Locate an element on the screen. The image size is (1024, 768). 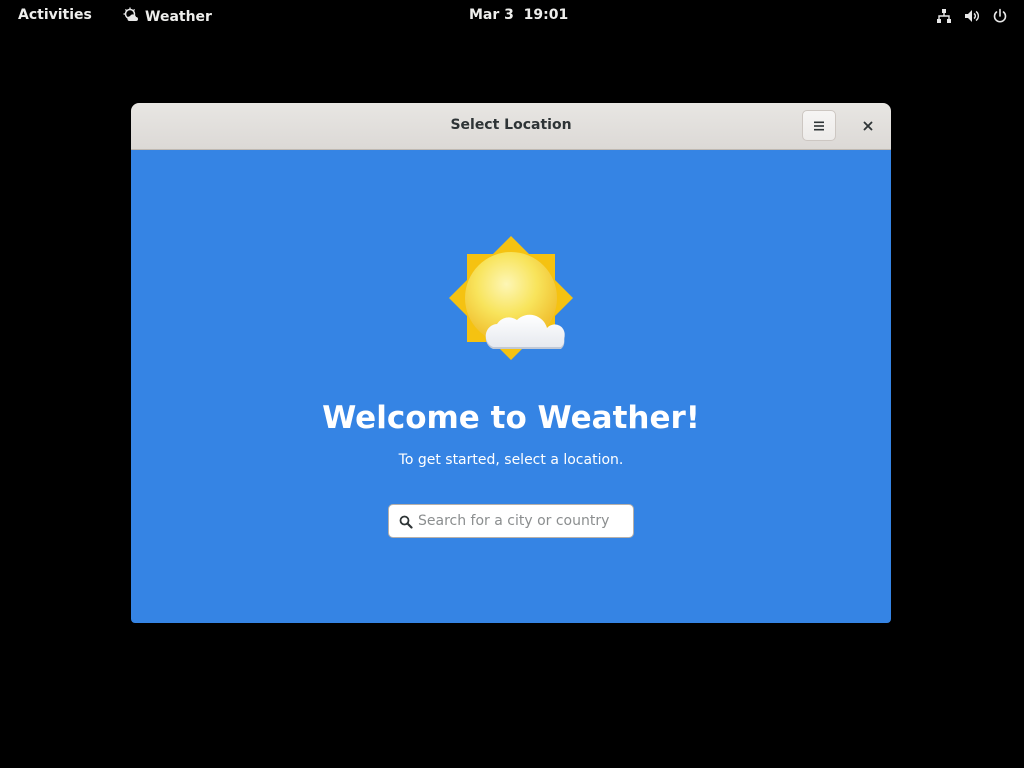
main-menu-button is located at coordinates (819, 125).